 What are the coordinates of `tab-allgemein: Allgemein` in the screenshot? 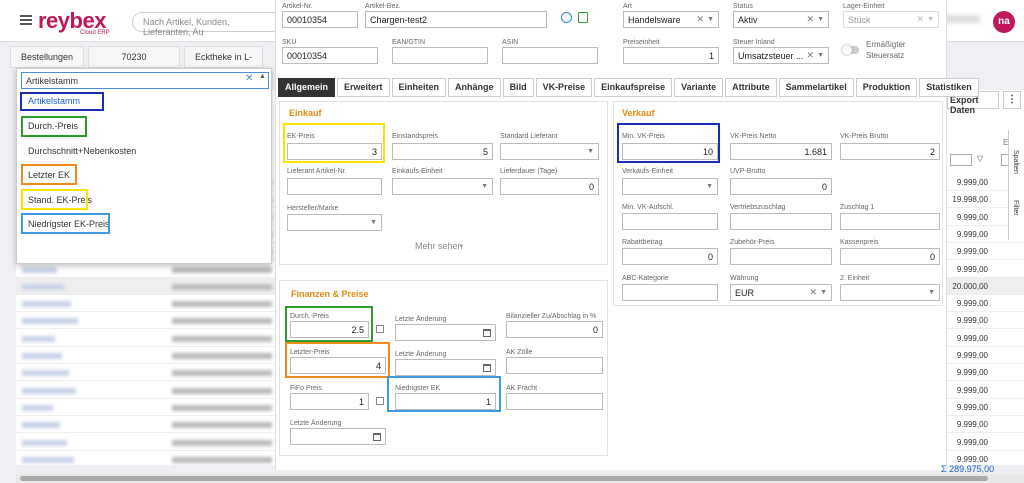 It's located at (307, 87).